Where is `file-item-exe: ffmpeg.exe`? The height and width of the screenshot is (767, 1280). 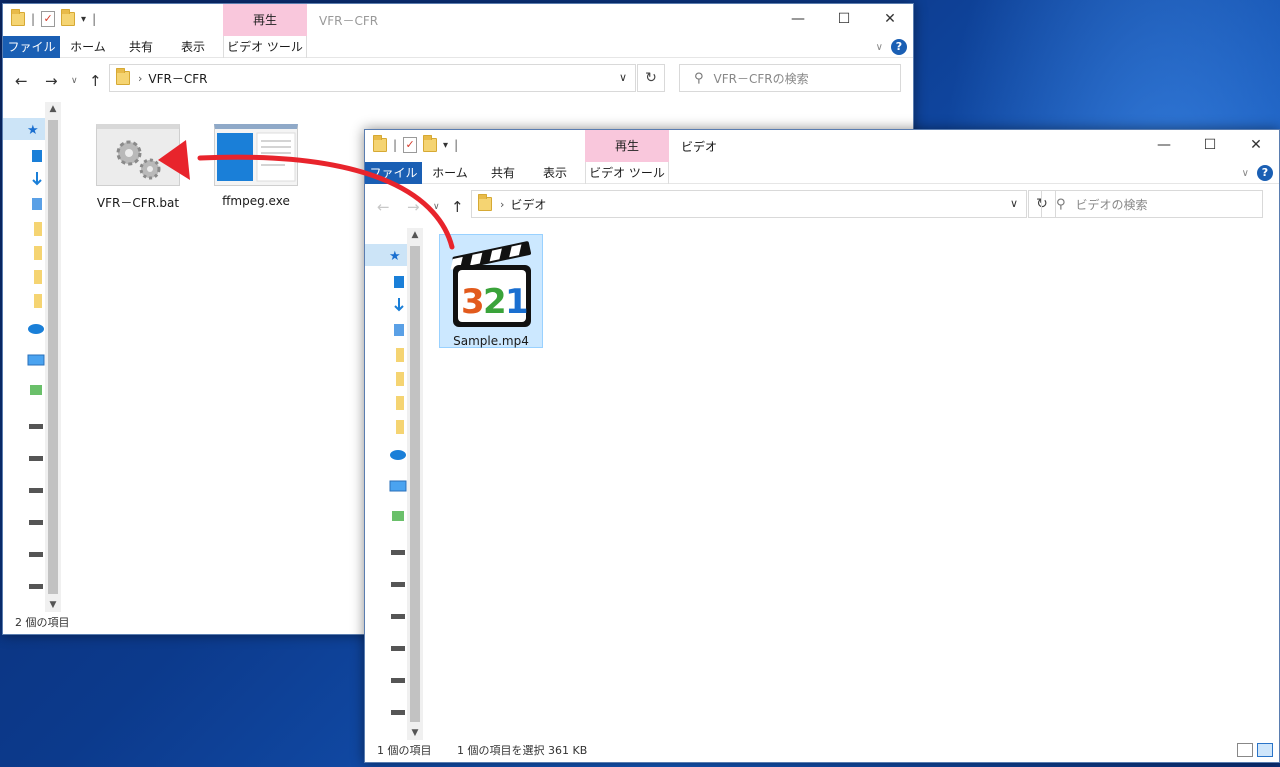
file-item-exe: ffmpeg.exe is located at coordinates (256, 166).